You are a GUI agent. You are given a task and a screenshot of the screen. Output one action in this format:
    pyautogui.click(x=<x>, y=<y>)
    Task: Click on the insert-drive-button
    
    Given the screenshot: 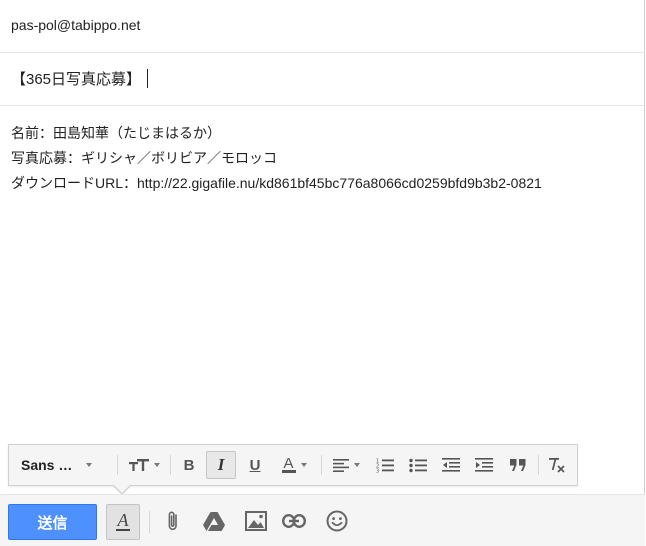 What is the action you would take?
    pyautogui.click(x=214, y=521)
    